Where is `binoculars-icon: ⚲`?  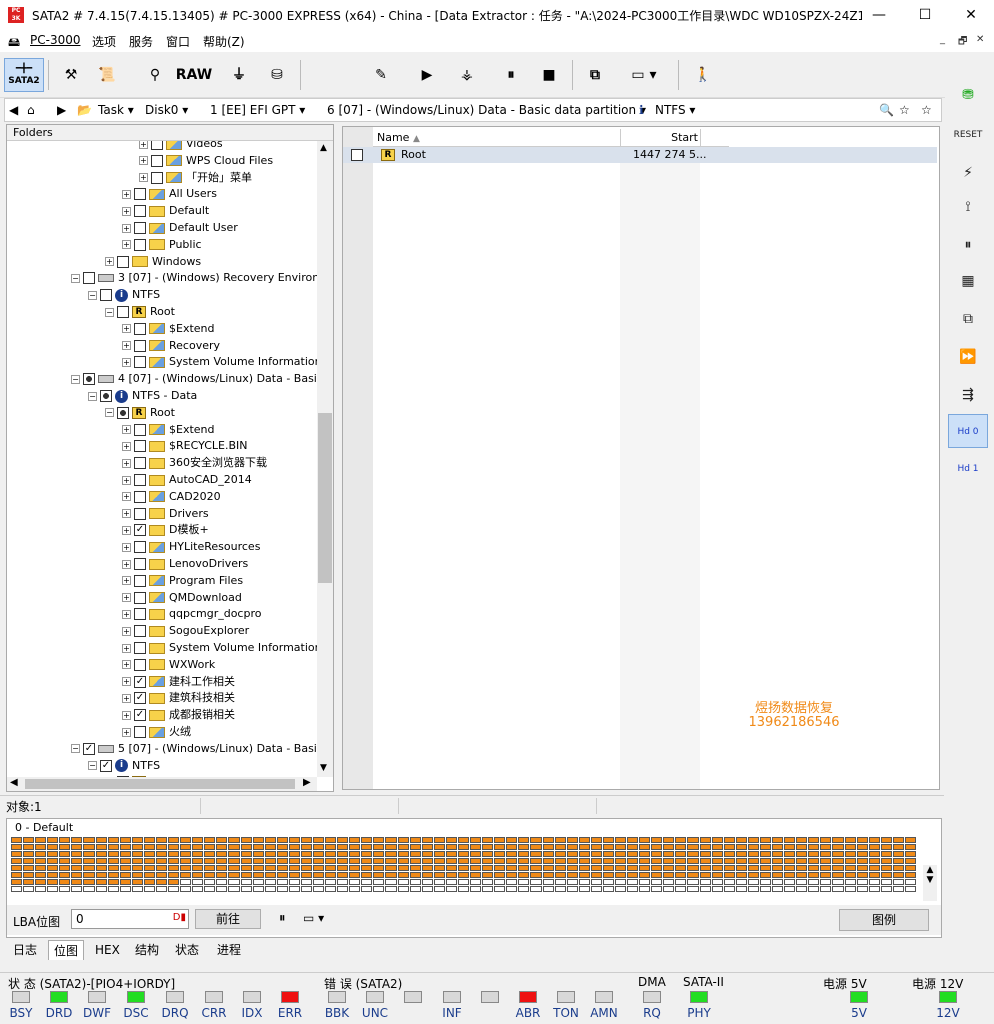 binoculars-icon: ⚲ is located at coordinates (155, 75).